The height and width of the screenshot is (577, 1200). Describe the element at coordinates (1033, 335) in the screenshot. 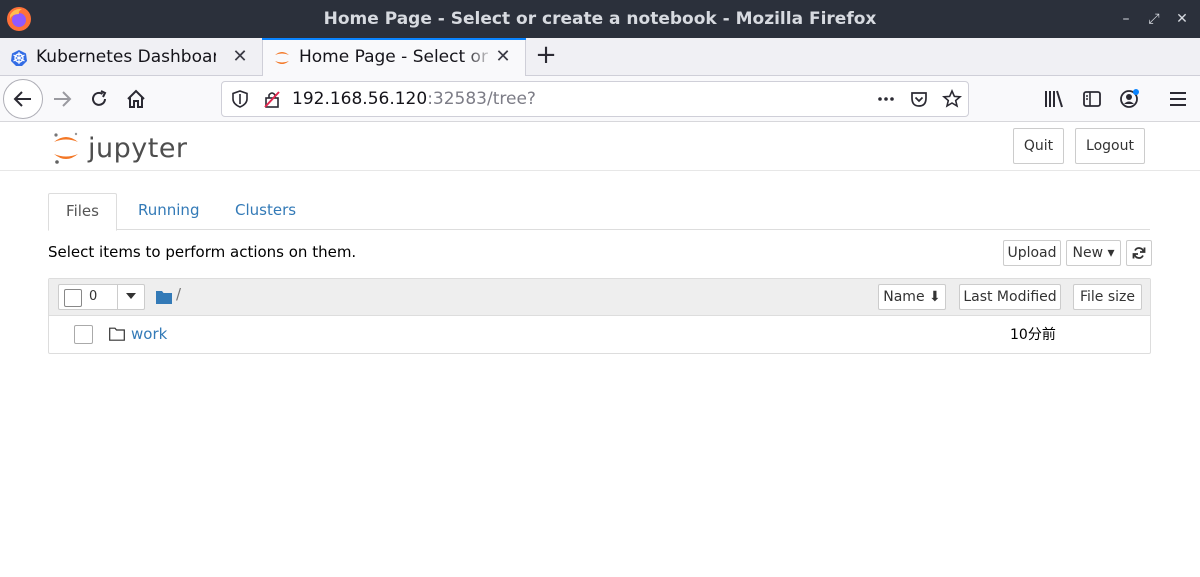

I see `item-modified: 10分前` at that location.